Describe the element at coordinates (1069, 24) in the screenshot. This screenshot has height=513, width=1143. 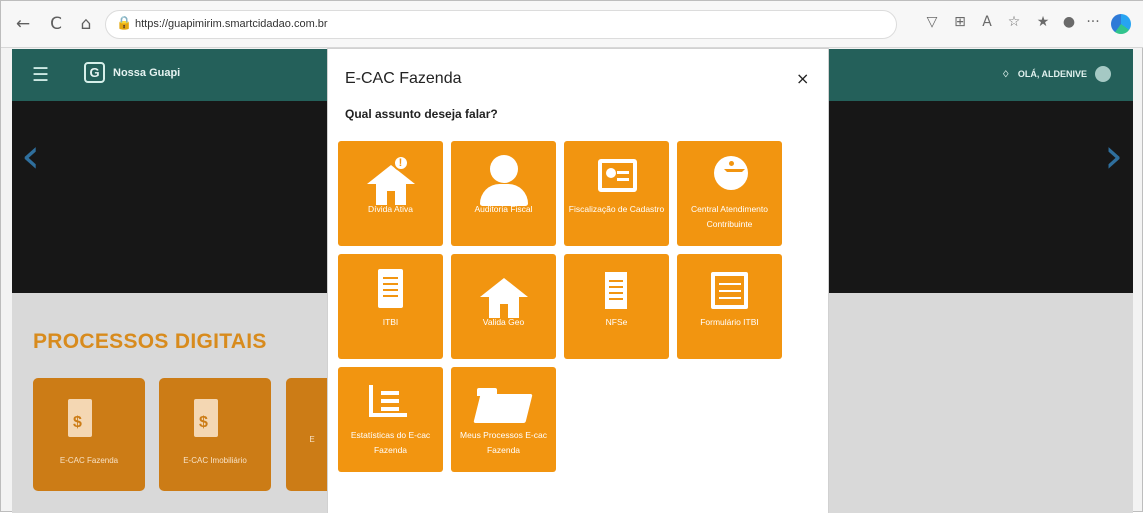
I see `profile-icon: ●` at that location.